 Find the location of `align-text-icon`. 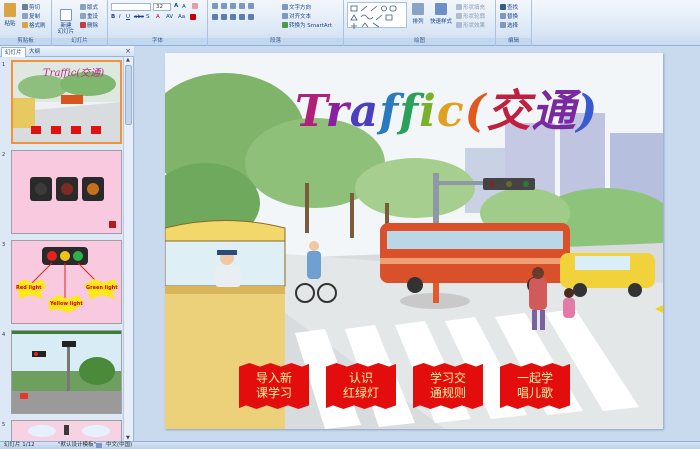

align-text-icon is located at coordinates (285, 16).